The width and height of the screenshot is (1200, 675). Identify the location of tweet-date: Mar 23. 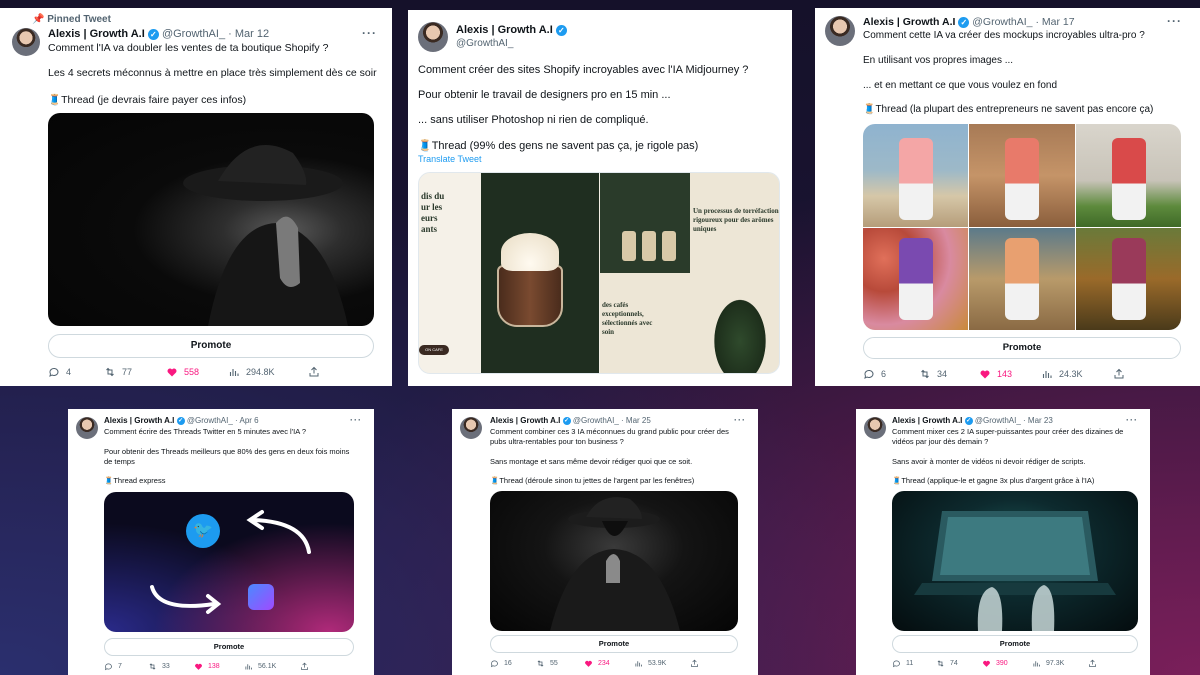
(1040, 420).